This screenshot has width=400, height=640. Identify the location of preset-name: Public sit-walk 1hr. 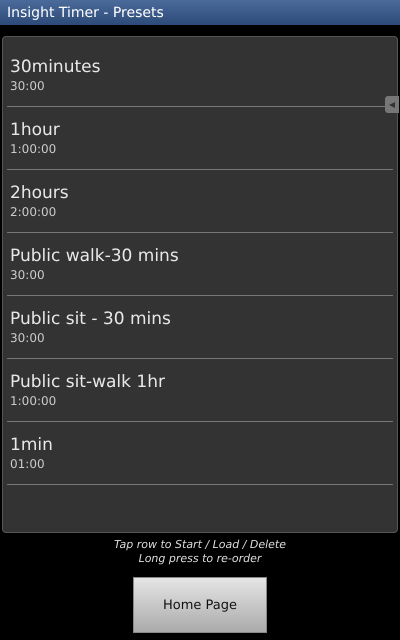
(88, 382).